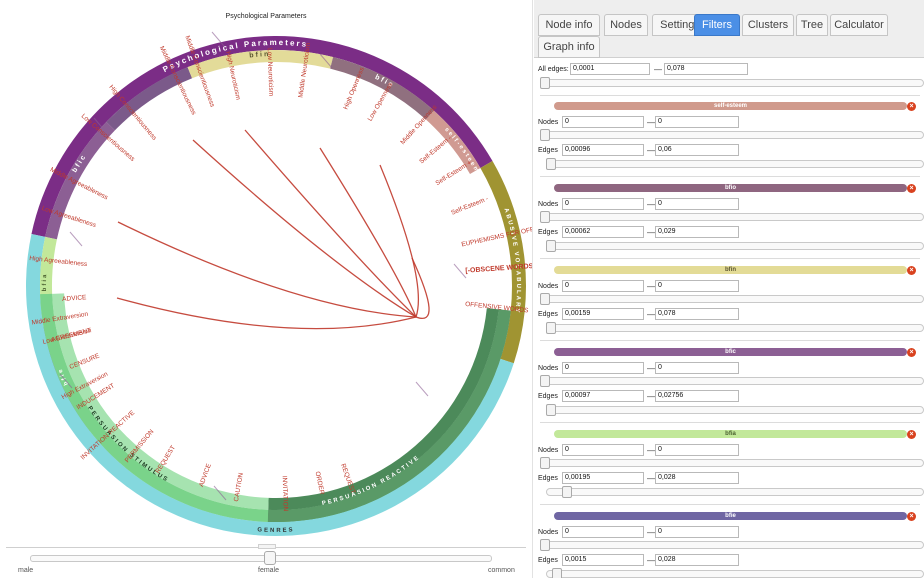 The width and height of the screenshot is (924, 578). Describe the element at coordinates (812, 25) in the screenshot. I see `tab-tree: Tree` at that location.